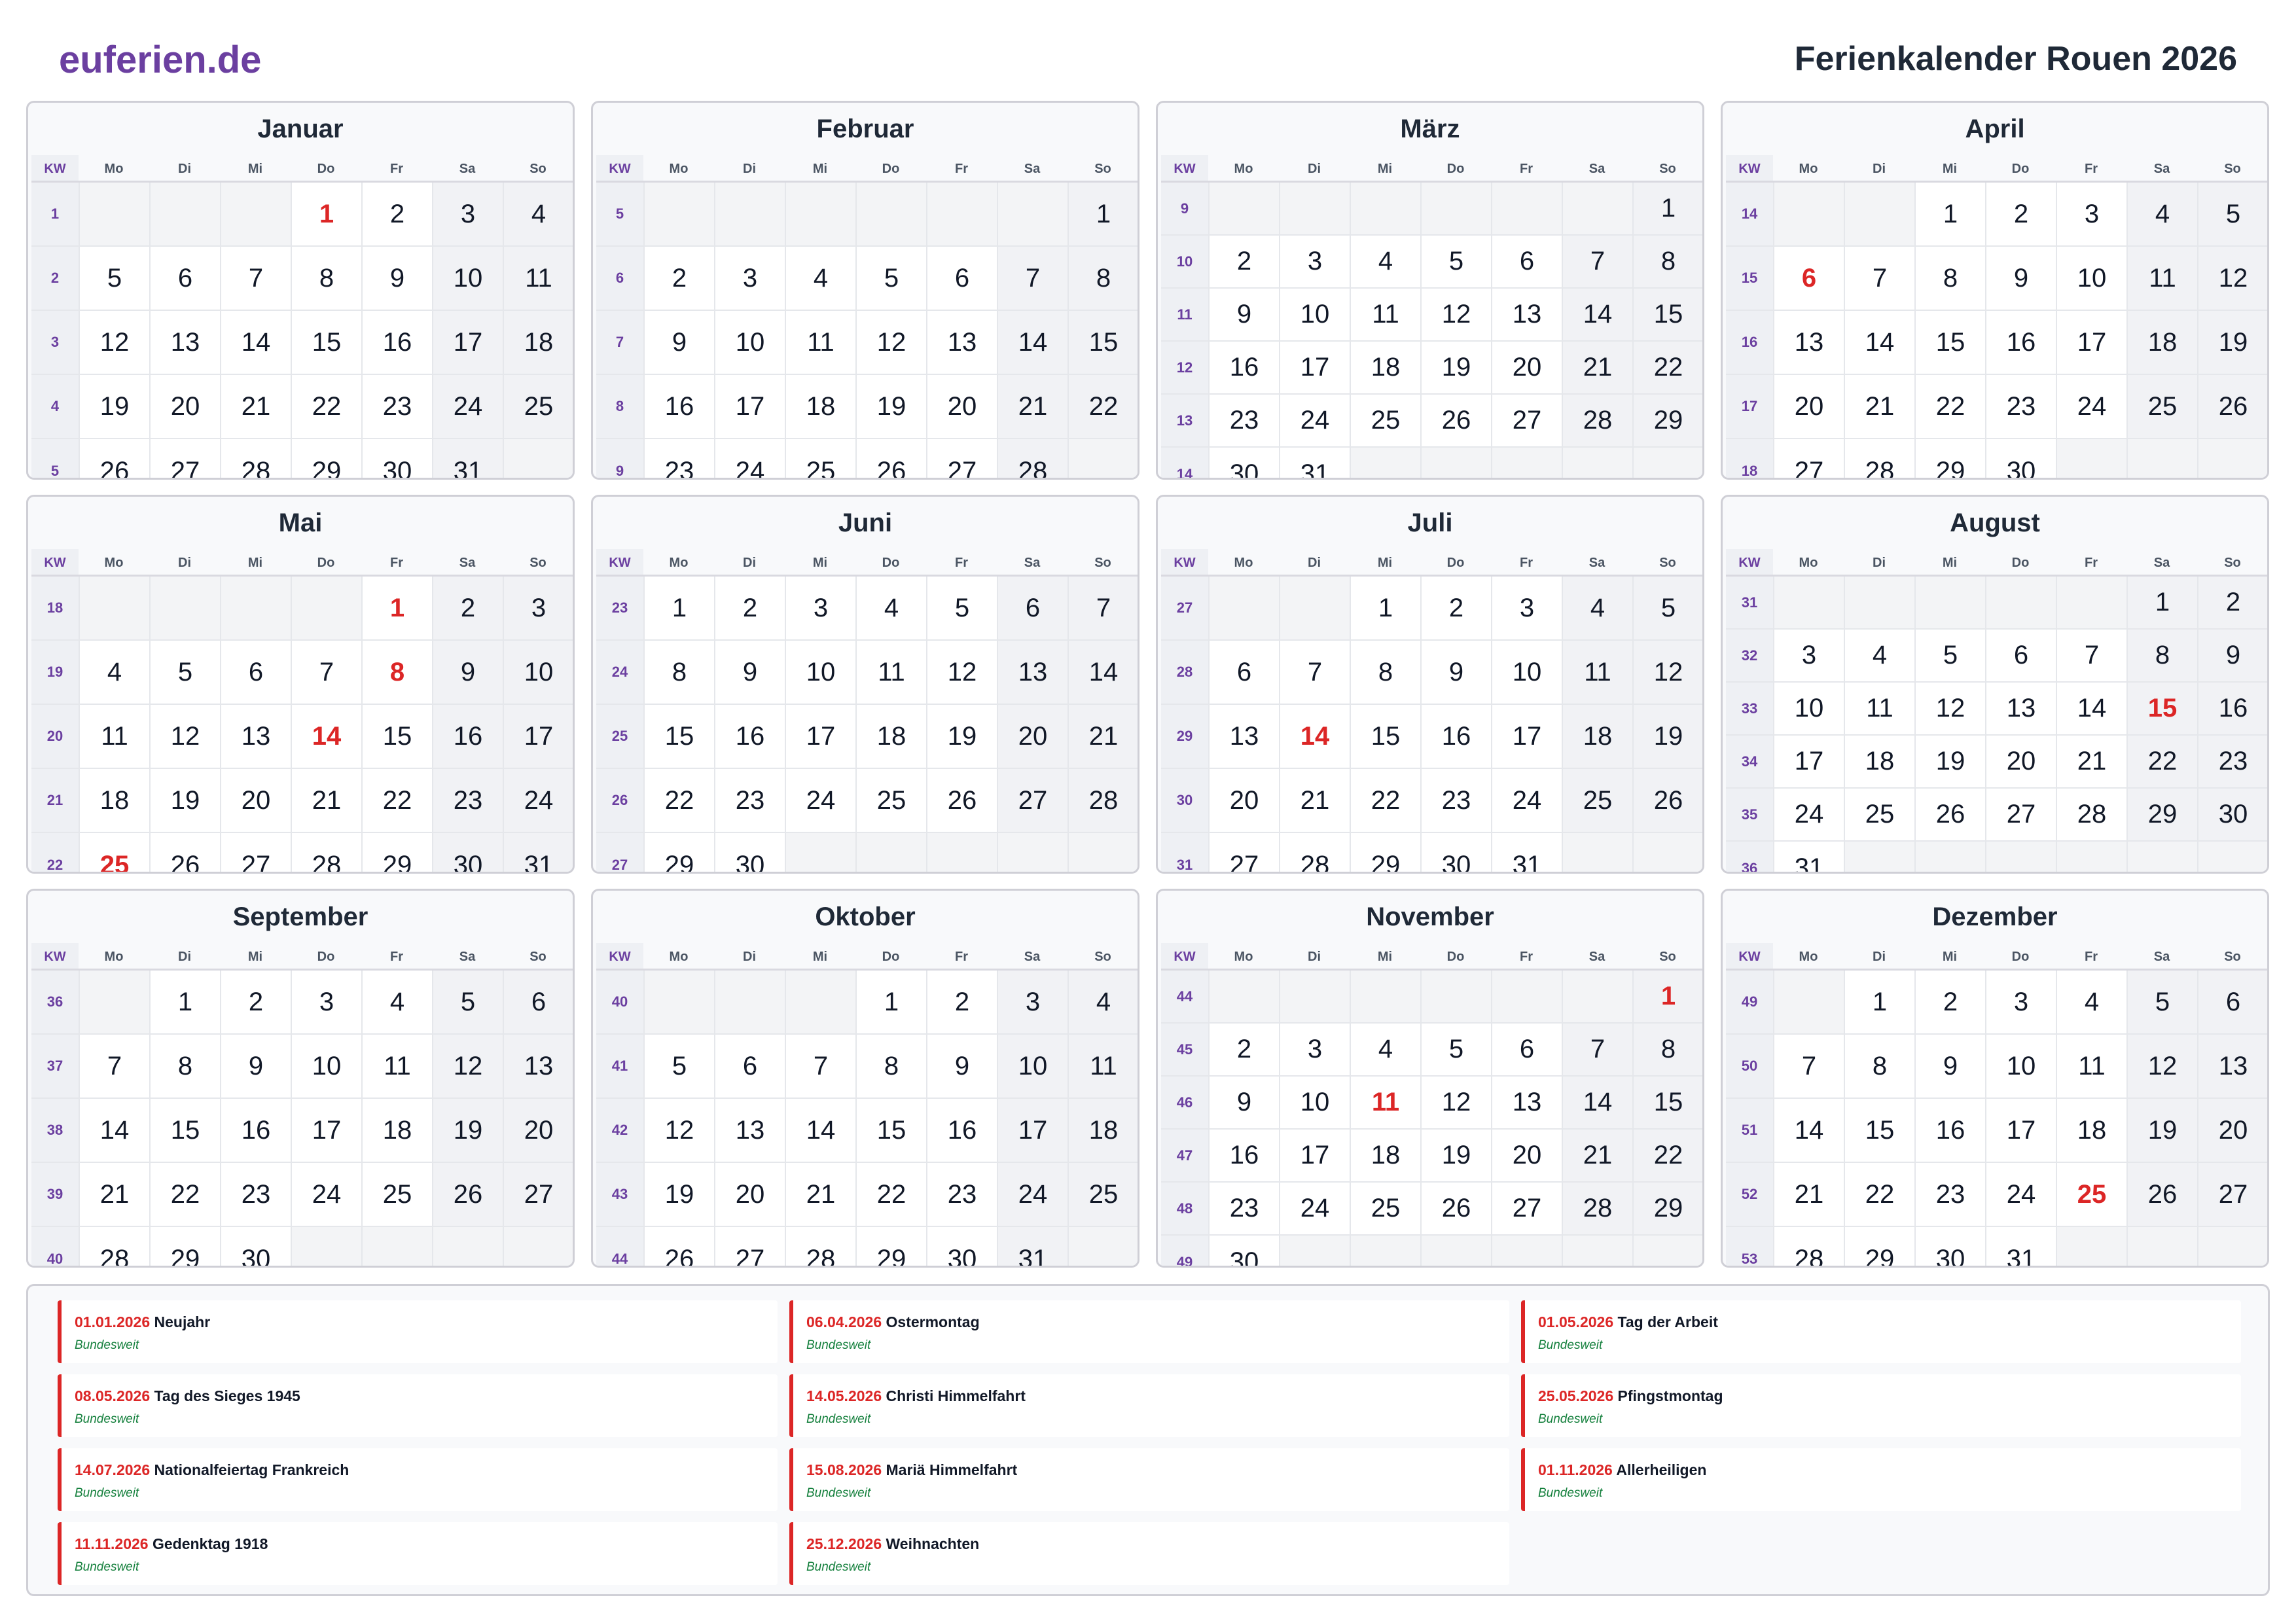 The image size is (2296, 1623). What do you see at coordinates (1455, 1155) in the screenshot?
I see `calendar-day: 19` at bounding box center [1455, 1155].